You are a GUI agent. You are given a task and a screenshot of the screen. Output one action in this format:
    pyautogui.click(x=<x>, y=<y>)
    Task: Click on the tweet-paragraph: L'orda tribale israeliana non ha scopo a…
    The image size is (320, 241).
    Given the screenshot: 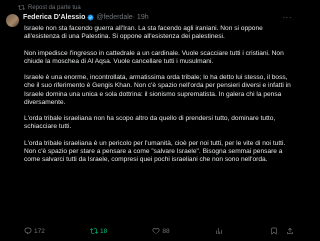 What is the action you would take?
    pyautogui.click(x=150, y=123)
    